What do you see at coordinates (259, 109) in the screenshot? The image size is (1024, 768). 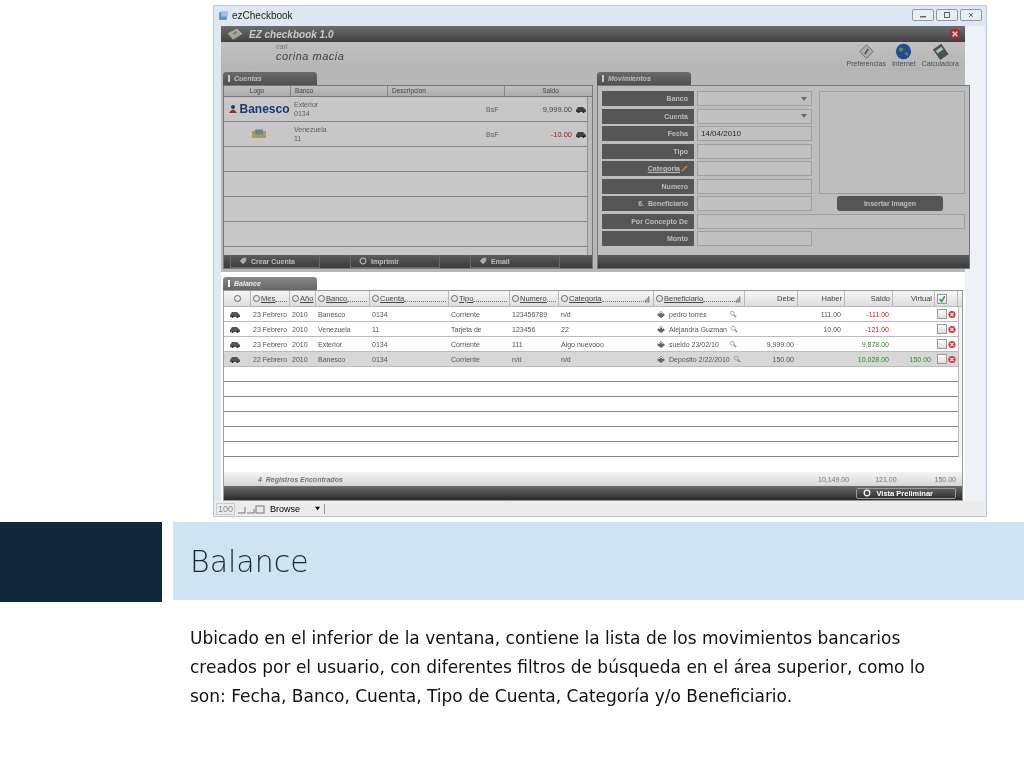 I see `bank-logo: Banesco` at bounding box center [259, 109].